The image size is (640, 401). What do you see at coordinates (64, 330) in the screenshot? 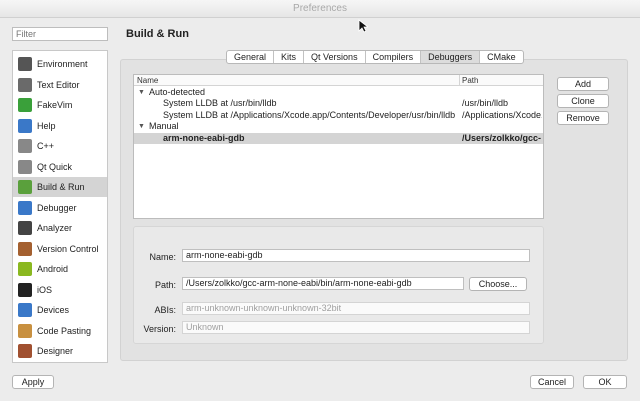
I see `sidebar-item-label: Code Pasting` at bounding box center [64, 330].